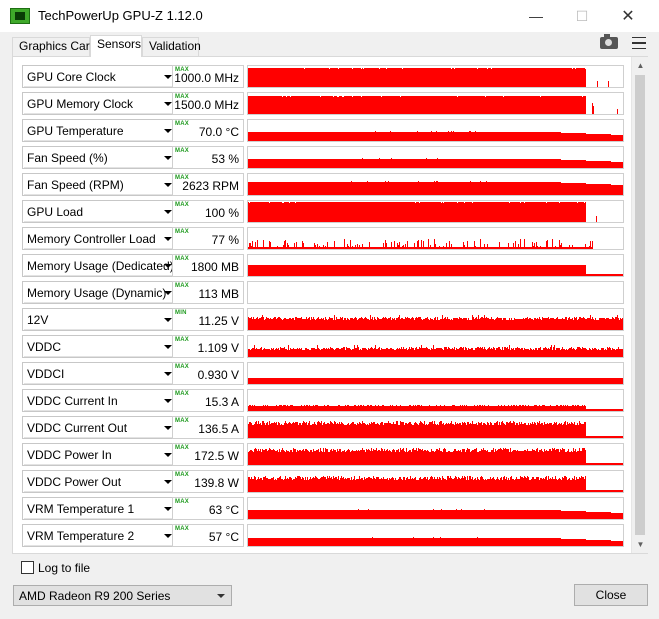 Image resolution: width=659 pixels, height=619 pixels. I want to click on sensor-name: 12V, so click(38, 320).